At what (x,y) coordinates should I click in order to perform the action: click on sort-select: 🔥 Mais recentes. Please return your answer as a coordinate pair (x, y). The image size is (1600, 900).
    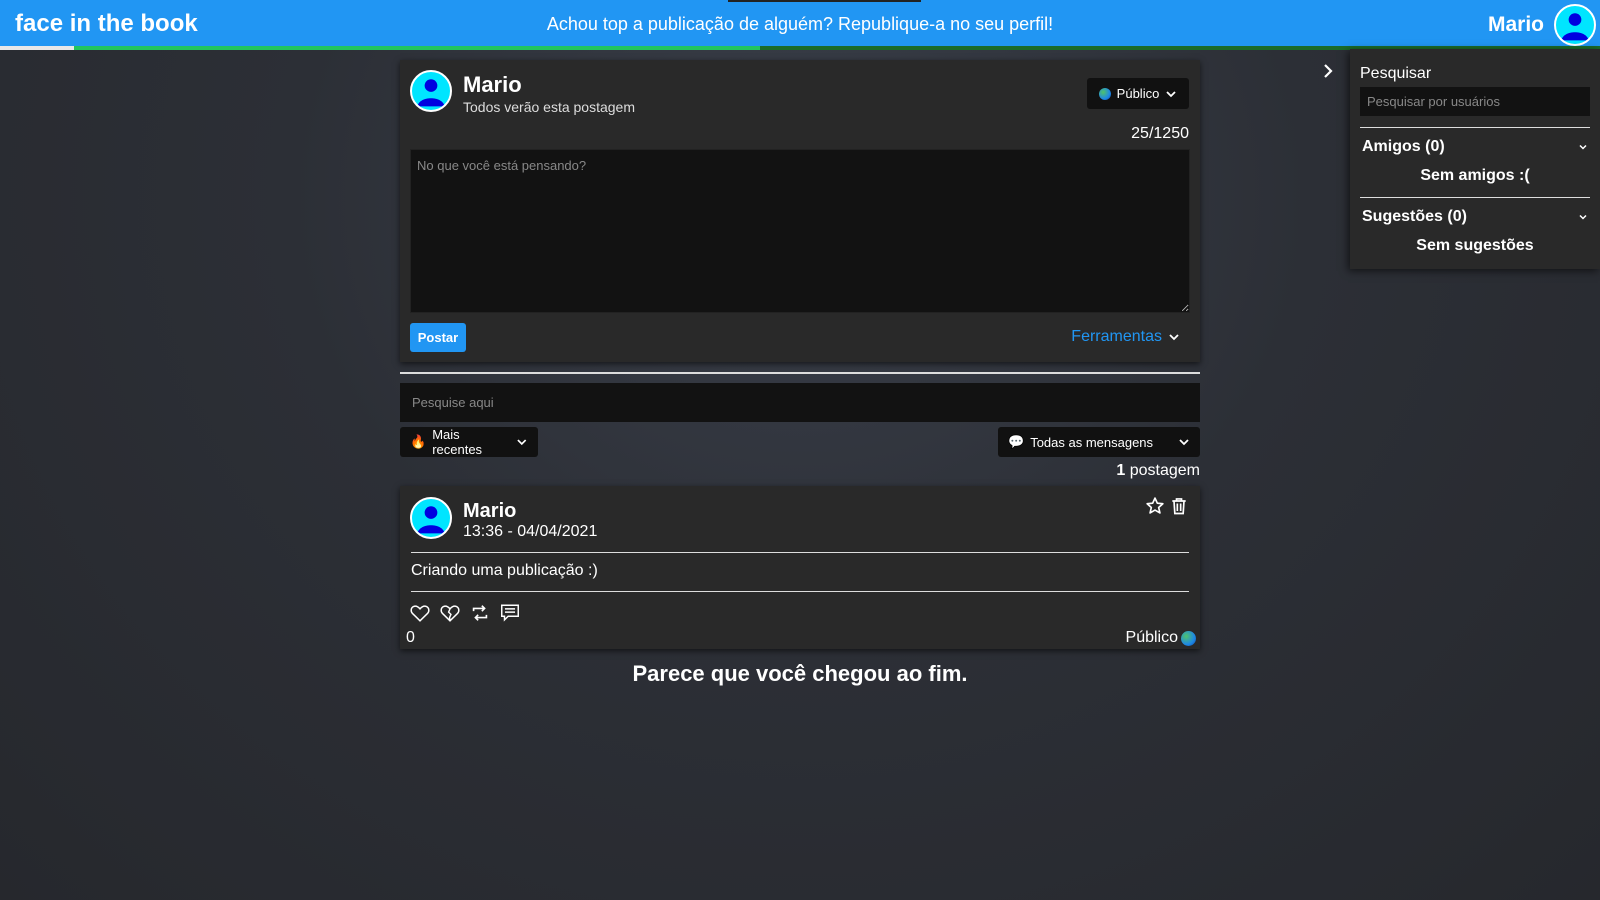
    Looking at the image, I should click on (469, 442).